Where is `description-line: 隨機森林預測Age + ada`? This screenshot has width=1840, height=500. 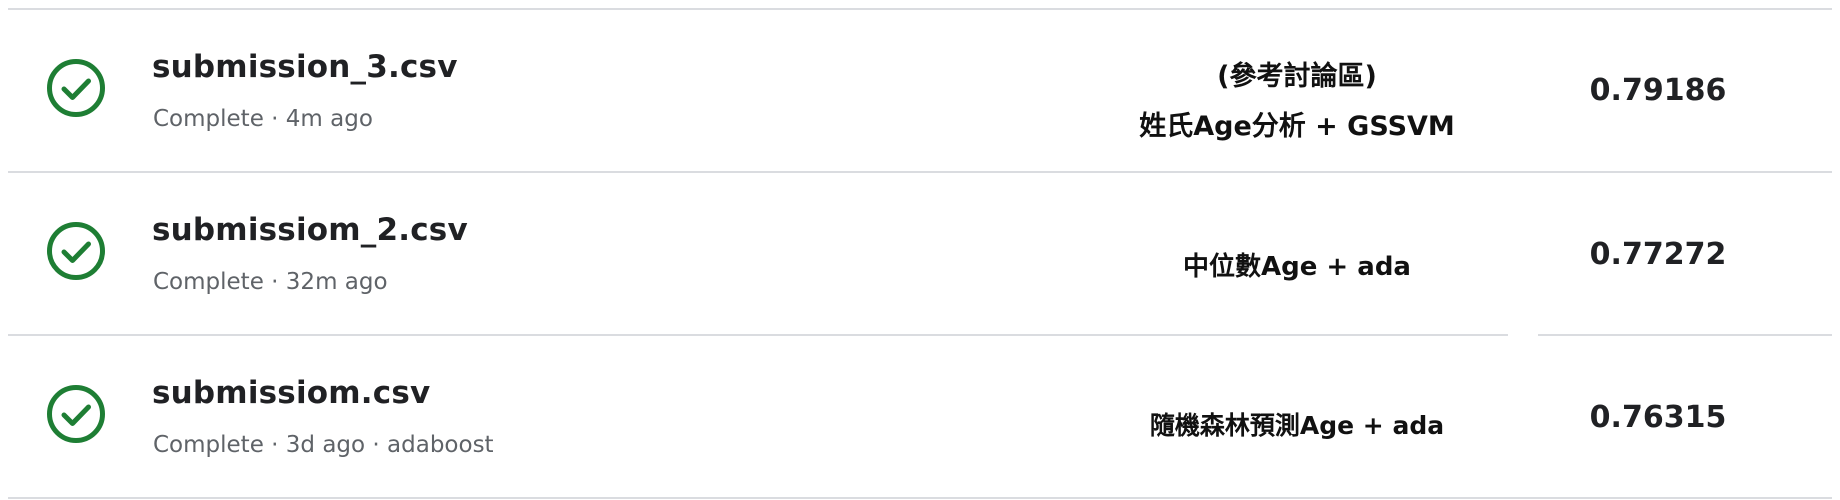 description-line: 隨機森林預測Age + ada is located at coordinates (1297, 425).